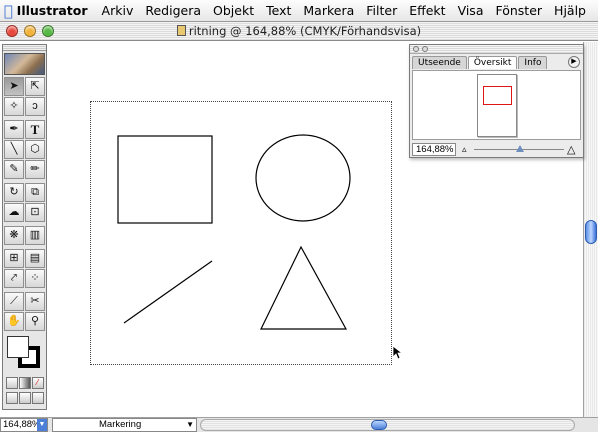 This screenshot has height=432, width=598. What do you see at coordinates (35, 169) in the screenshot?
I see `pencil-icon: ✏` at bounding box center [35, 169].